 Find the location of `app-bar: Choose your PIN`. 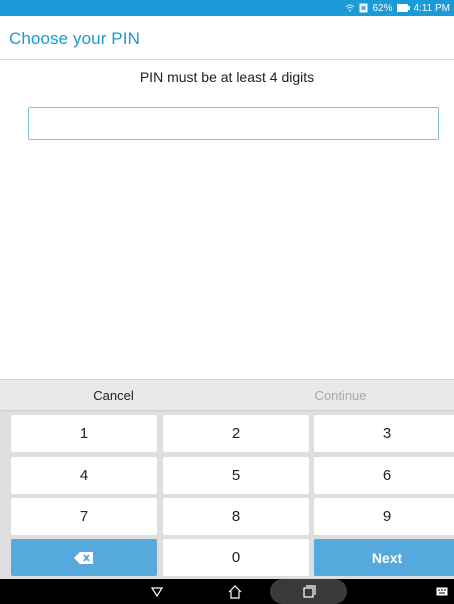

app-bar: Choose your PIN is located at coordinates (227, 38).